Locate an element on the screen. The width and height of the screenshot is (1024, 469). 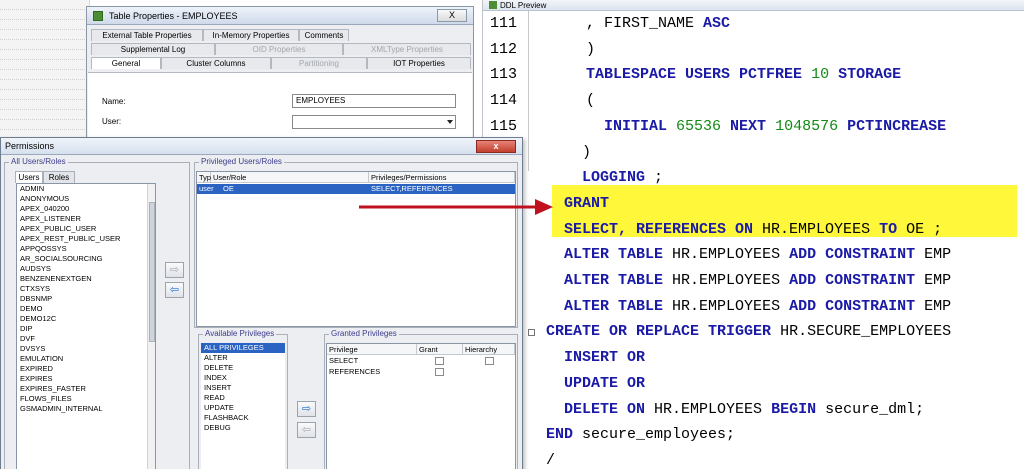
code-line: GRANT is located at coordinates (753, 204).